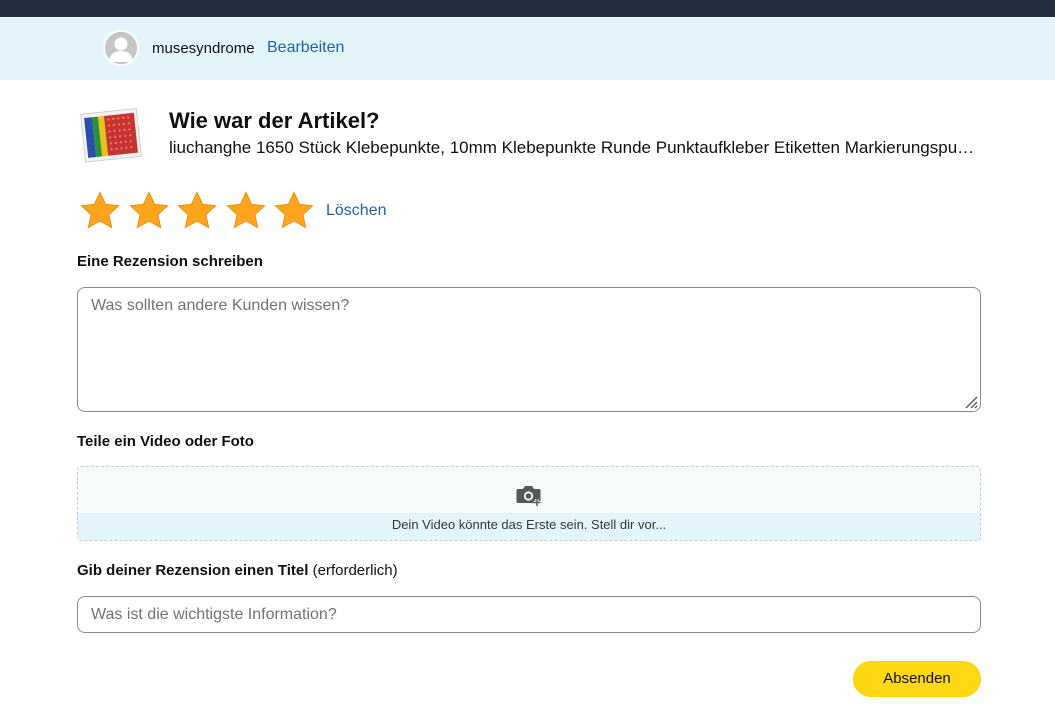 This screenshot has width=1055, height=724. What do you see at coordinates (149, 211) in the screenshot?
I see `star-2-icon` at bounding box center [149, 211].